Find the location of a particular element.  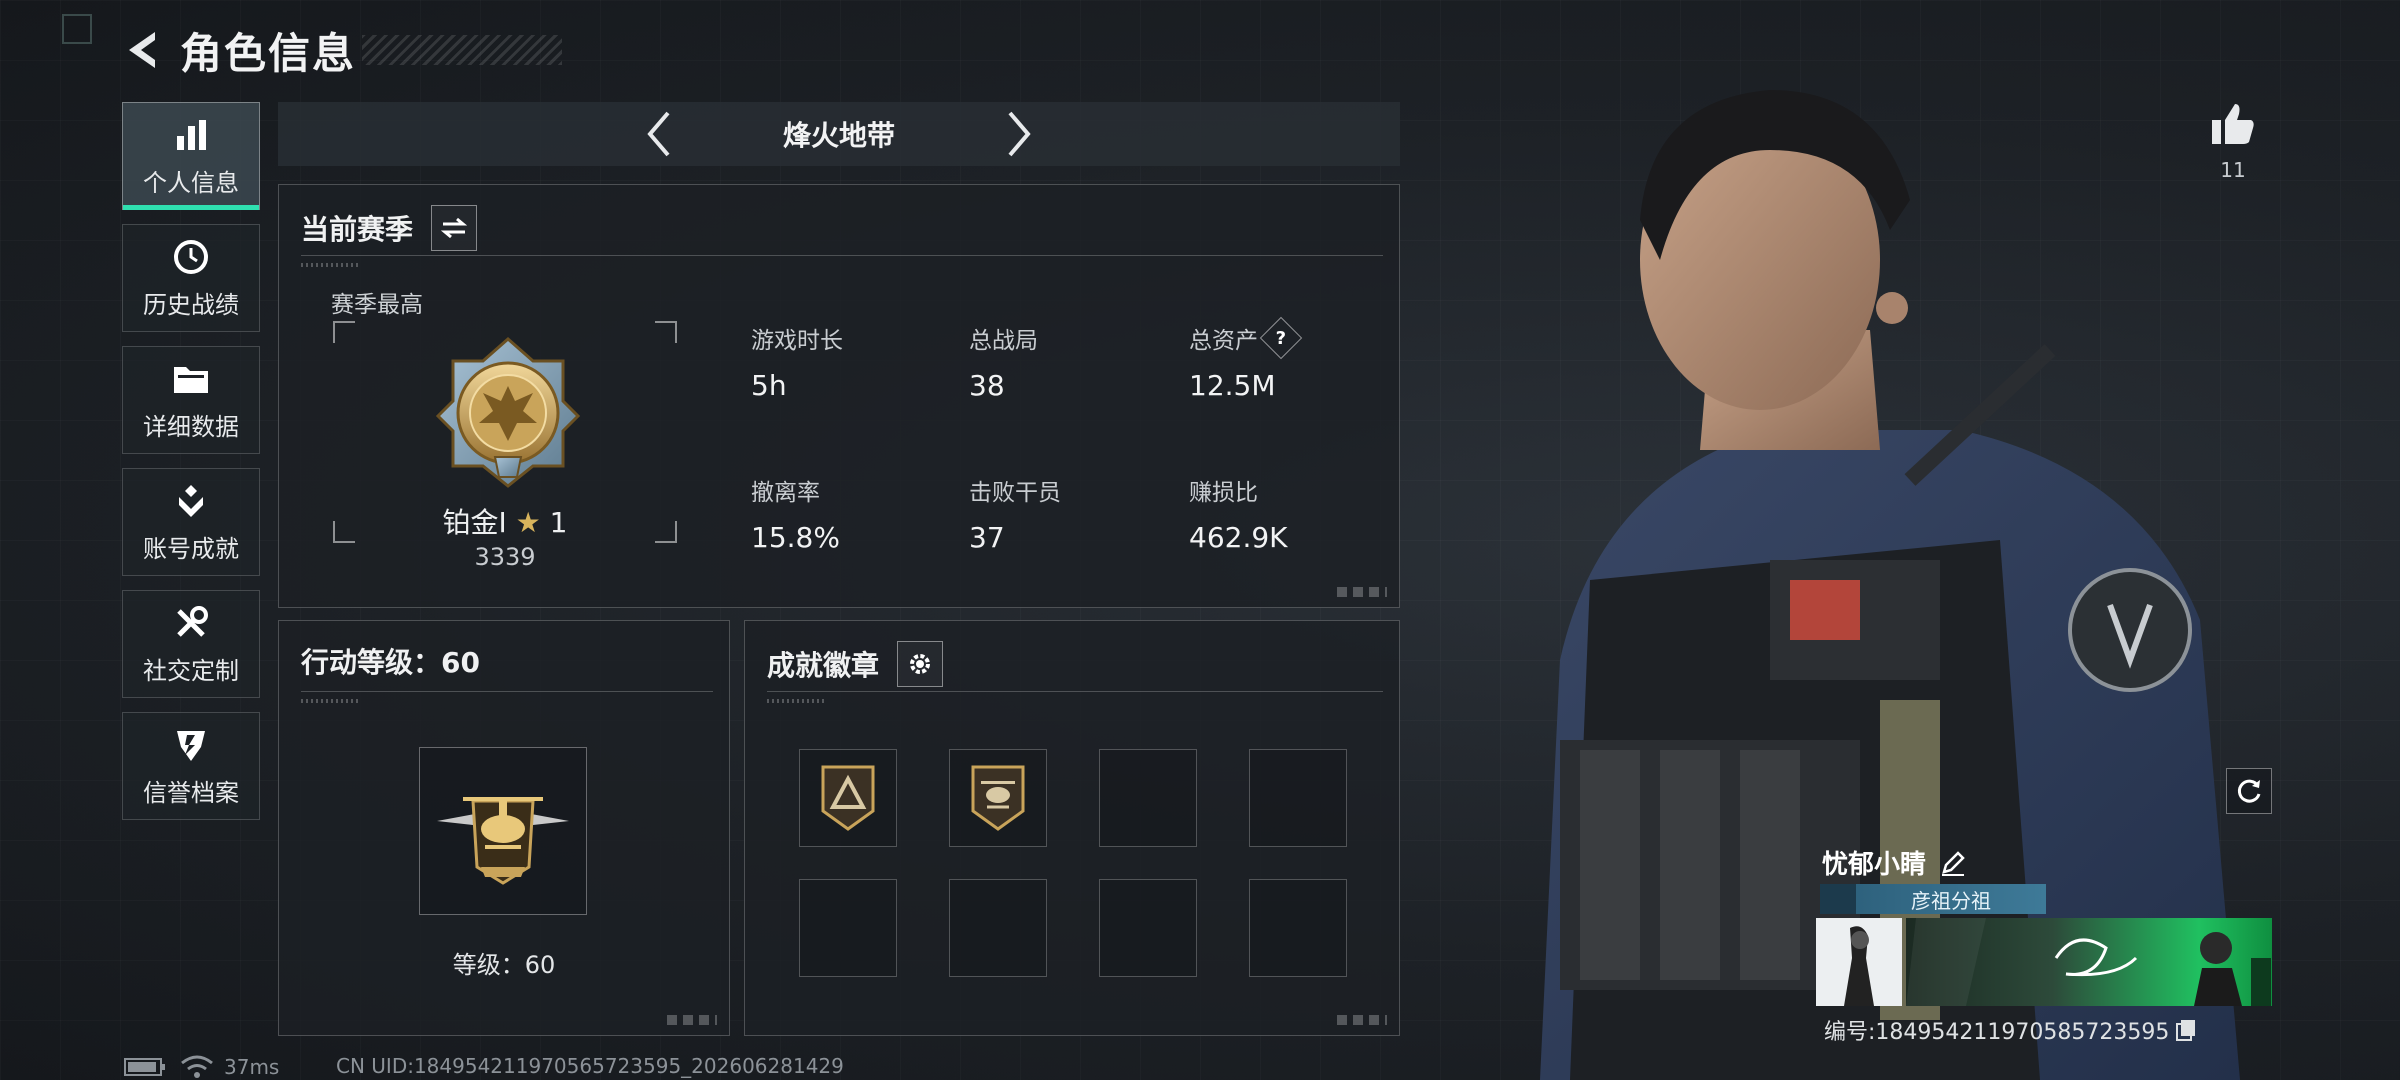

sidebar-item-achievements: 账号成就 is located at coordinates (191, 522).